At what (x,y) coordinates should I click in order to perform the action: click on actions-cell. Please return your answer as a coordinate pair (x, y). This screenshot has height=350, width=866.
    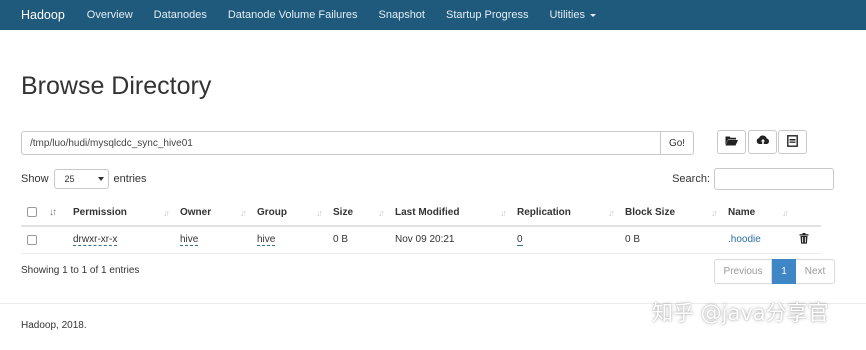
    Looking at the image, I should click on (807, 240).